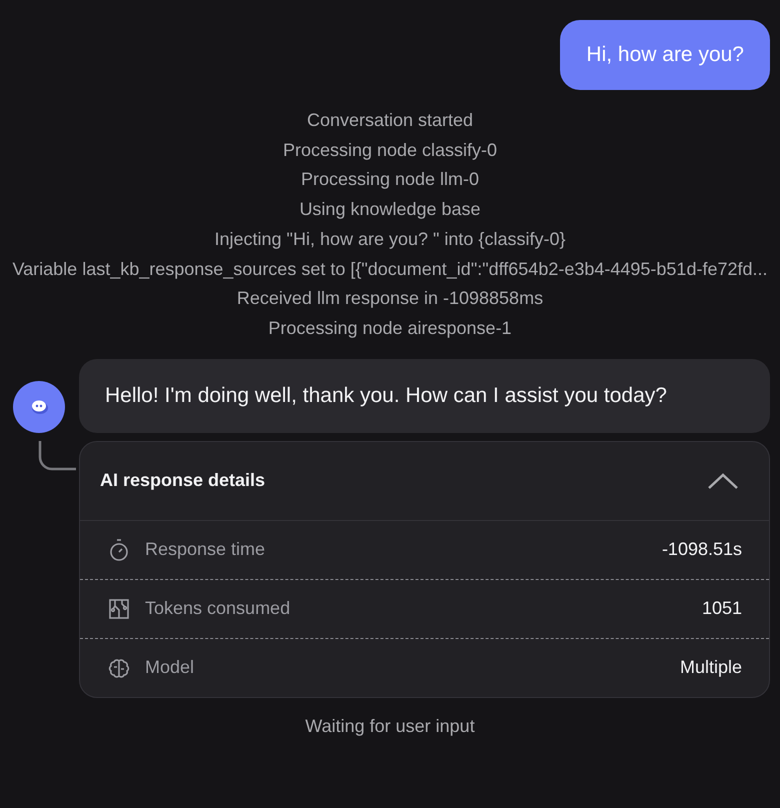 The image size is (780, 808). What do you see at coordinates (390, 298) in the screenshot?
I see `event-log-line: Received llm response in -1098858ms` at bounding box center [390, 298].